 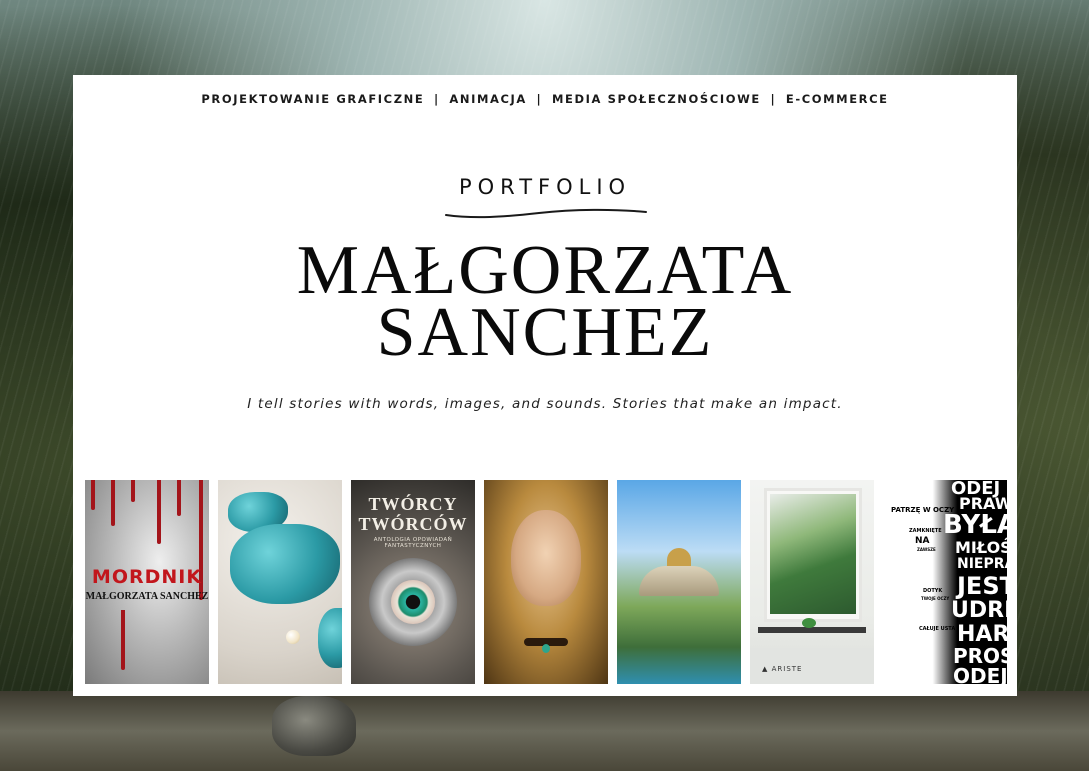 I want to click on ariste-brand-text: ARISTE, so click(x=787, y=669).